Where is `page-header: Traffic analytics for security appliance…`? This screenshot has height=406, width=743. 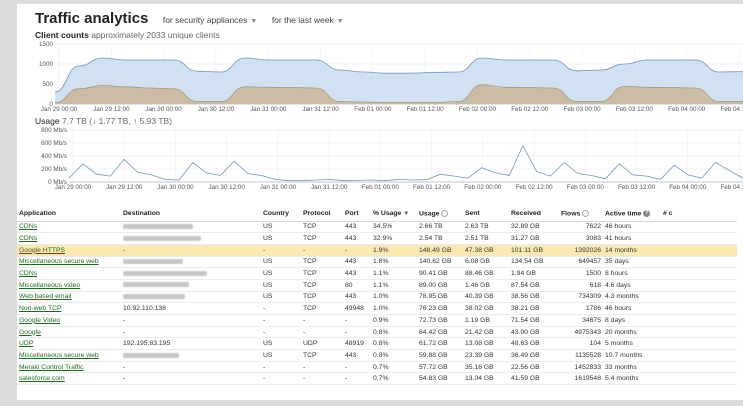
page-header: Traffic analytics for security appliance… is located at coordinates (189, 19).